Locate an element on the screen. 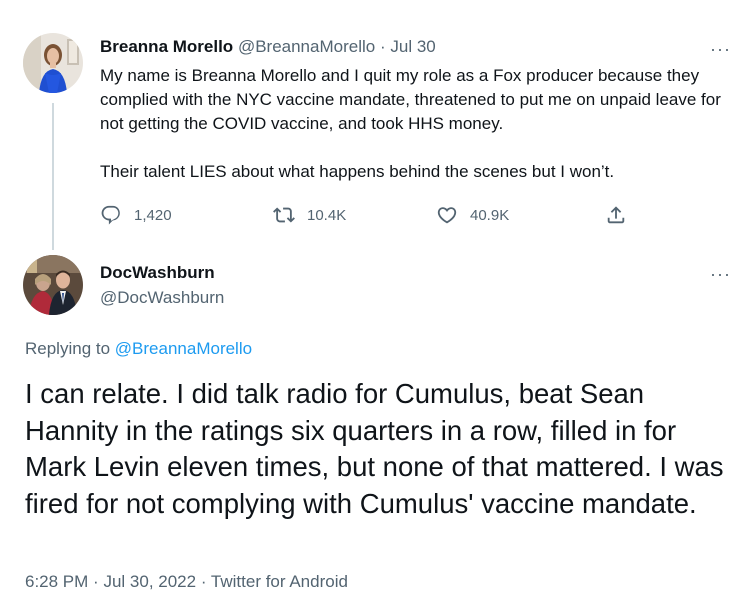 Image resolution: width=747 pixels, height=604 pixels. share-button is located at coordinates (622, 215).